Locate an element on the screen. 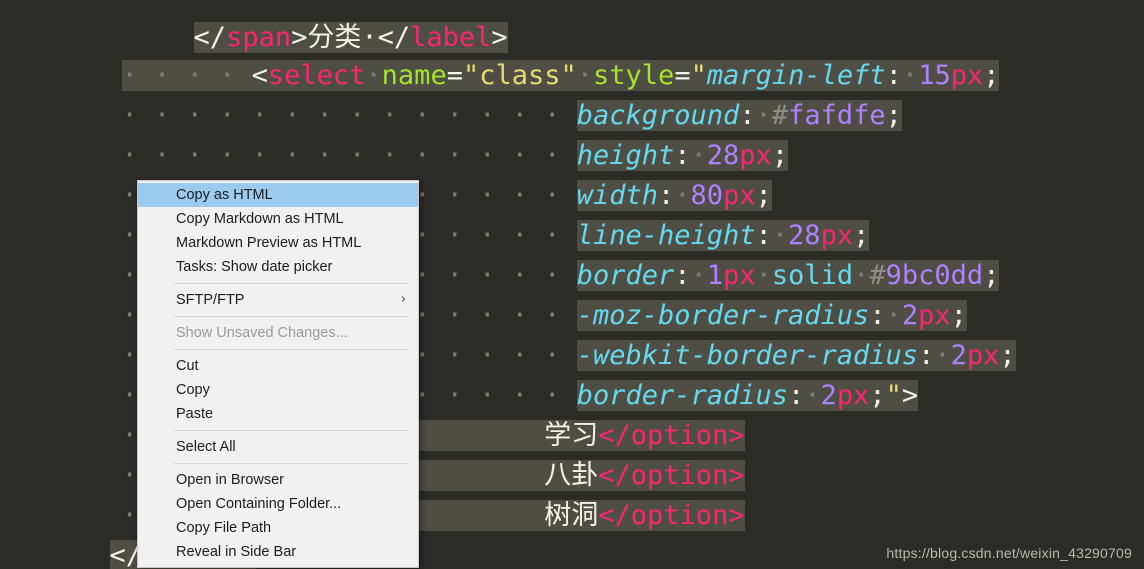  menu-item-copy-file-path: Copy File Path is located at coordinates (278, 528).